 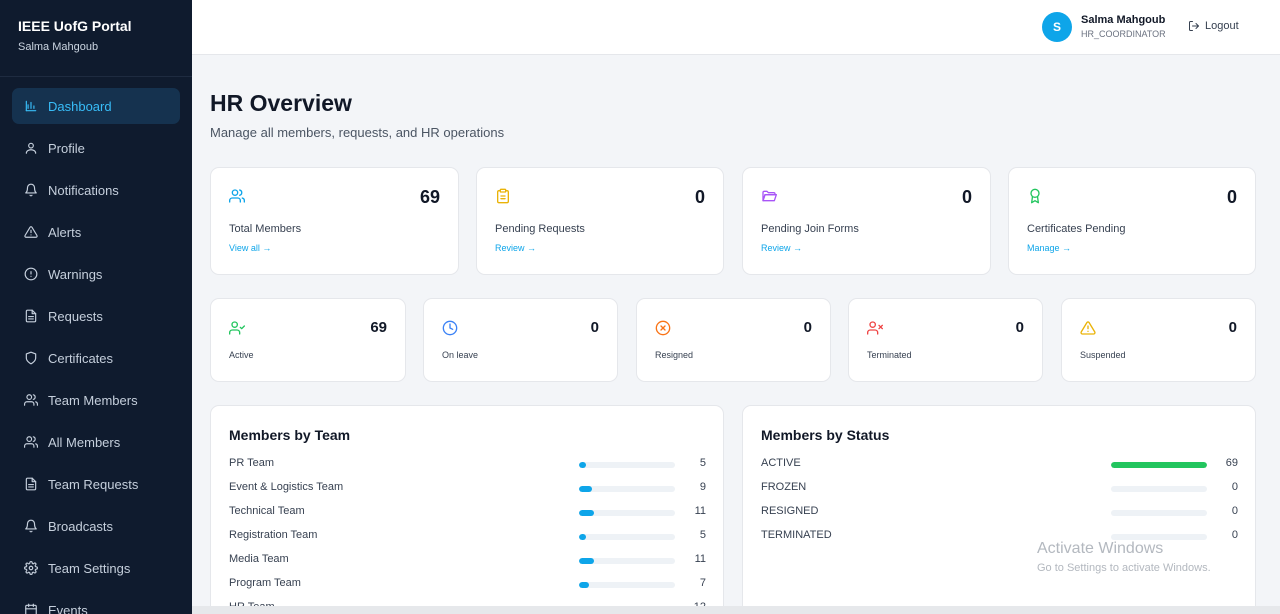 What do you see at coordinates (237, 328) in the screenshot?
I see `user-check-icon` at bounding box center [237, 328].